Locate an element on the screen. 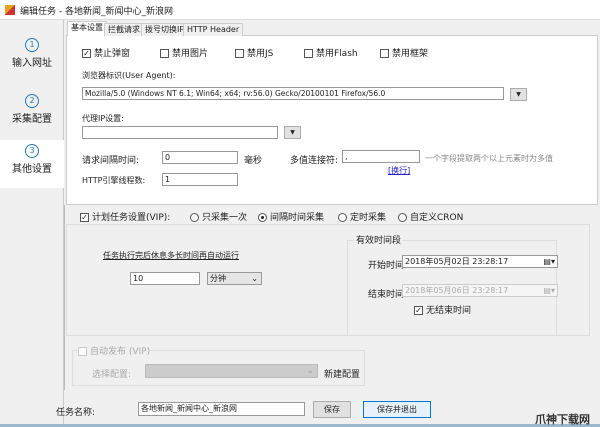 The height and width of the screenshot is (427, 600). joiner-label: 多值连接符: is located at coordinates (314, 161).